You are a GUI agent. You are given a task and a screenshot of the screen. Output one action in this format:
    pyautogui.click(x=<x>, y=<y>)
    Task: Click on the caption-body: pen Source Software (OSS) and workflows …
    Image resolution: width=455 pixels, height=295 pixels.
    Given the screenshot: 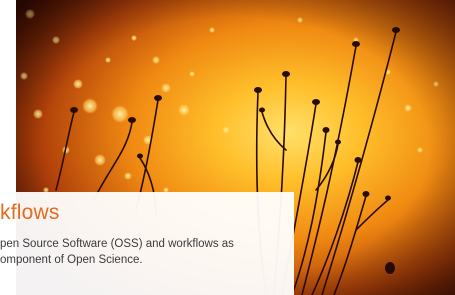 What is the action you would take?
    pyautogui.click(x=145, y=252)
    